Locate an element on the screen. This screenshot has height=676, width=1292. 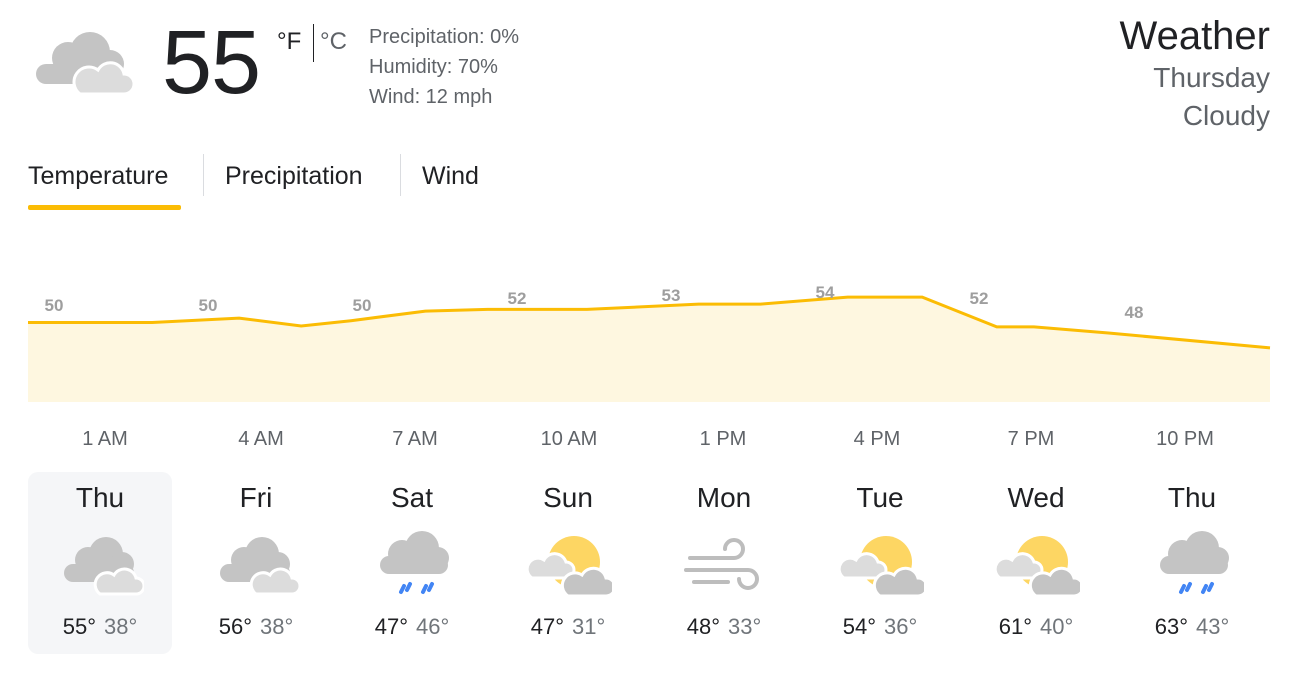
time-label: 4 AM is located at coordinates (261, 439).